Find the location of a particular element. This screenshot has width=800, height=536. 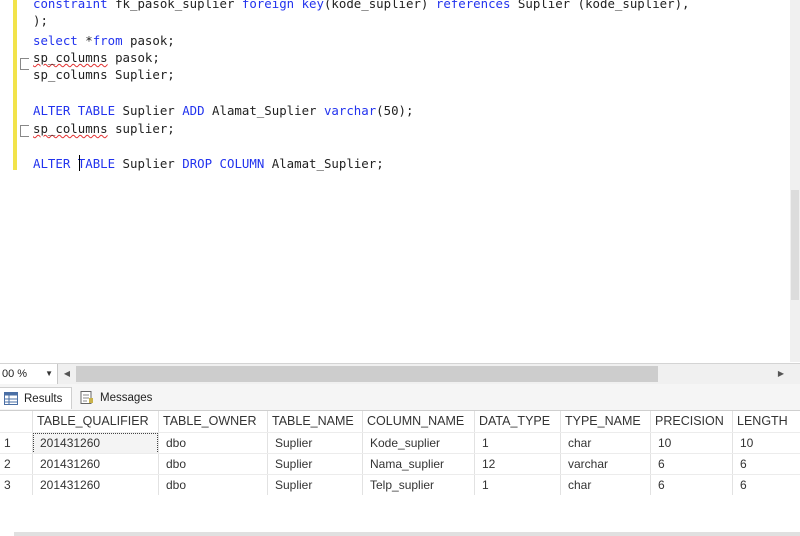

column-header: TYPE_NAME is located at coordinates (606, 421).